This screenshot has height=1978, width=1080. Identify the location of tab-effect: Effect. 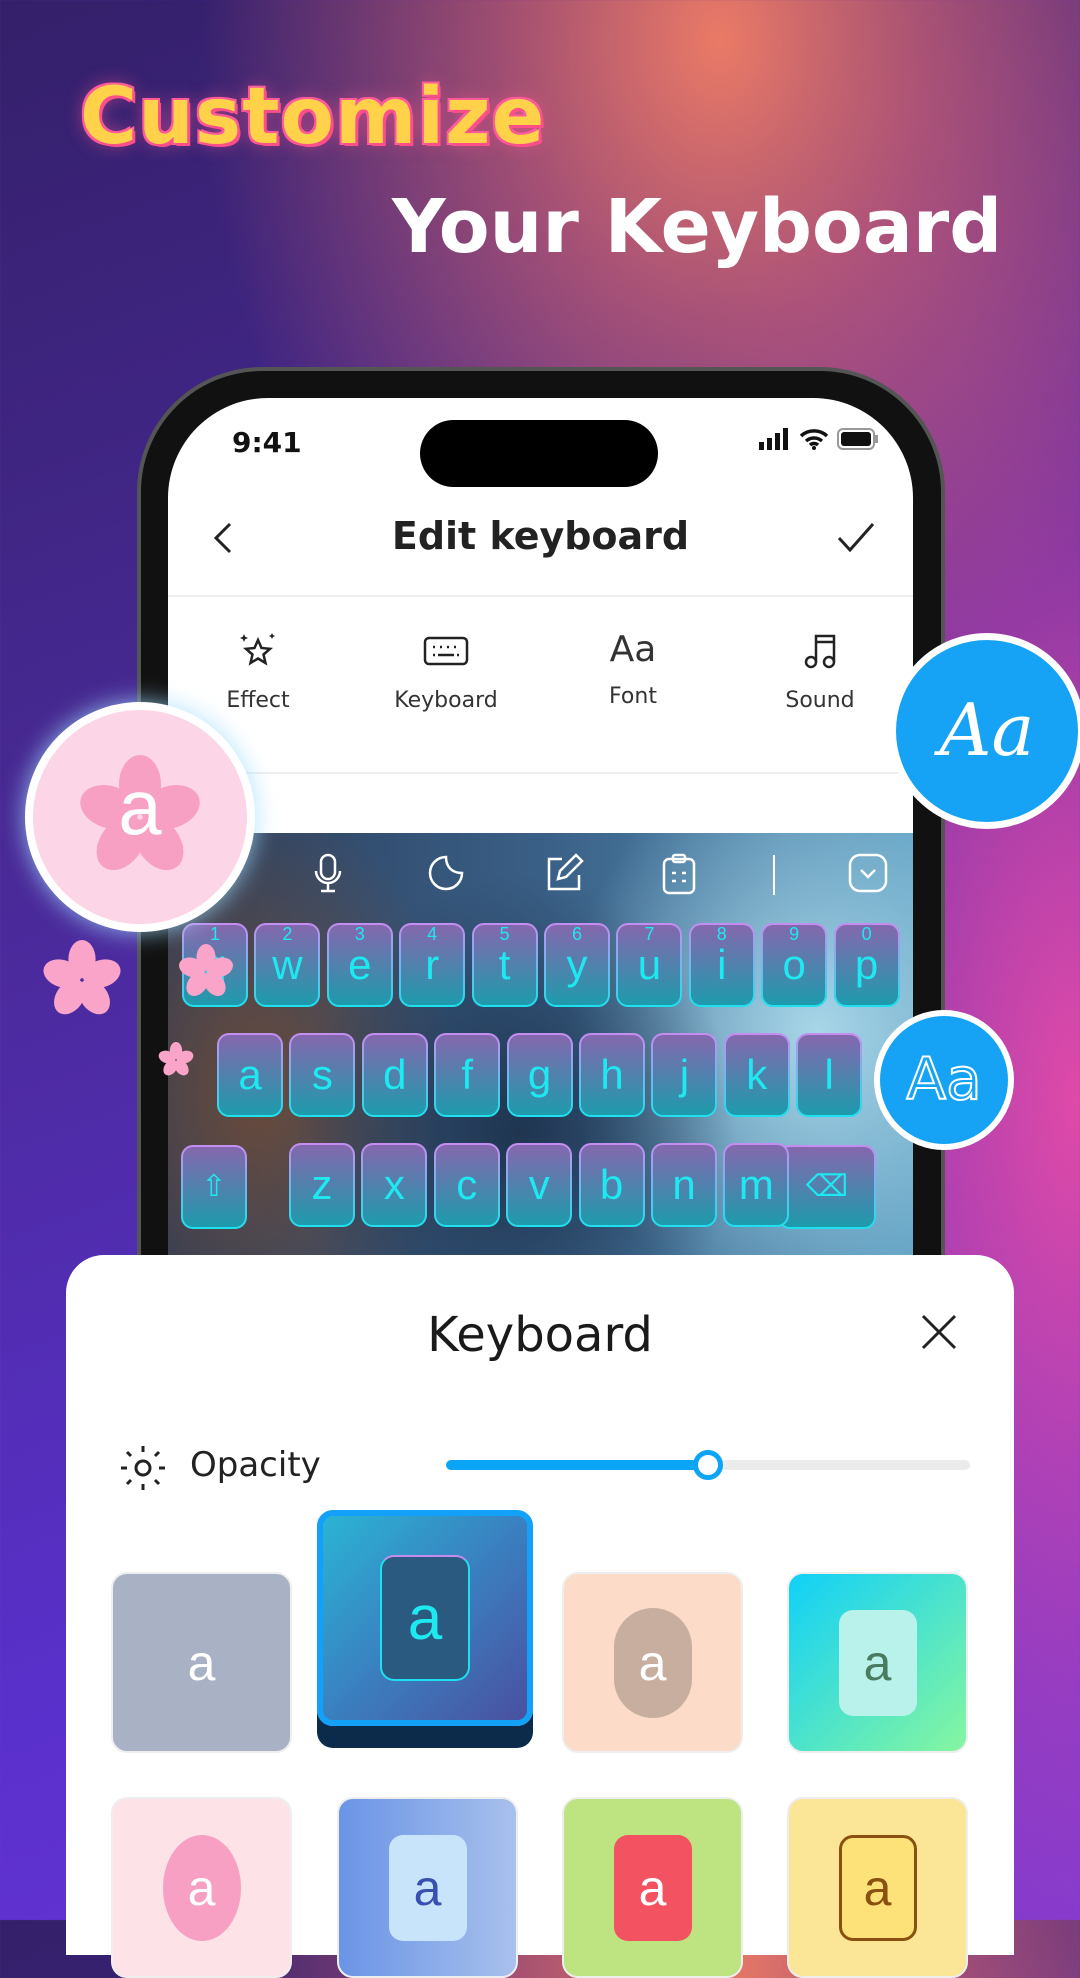
(258, 671).